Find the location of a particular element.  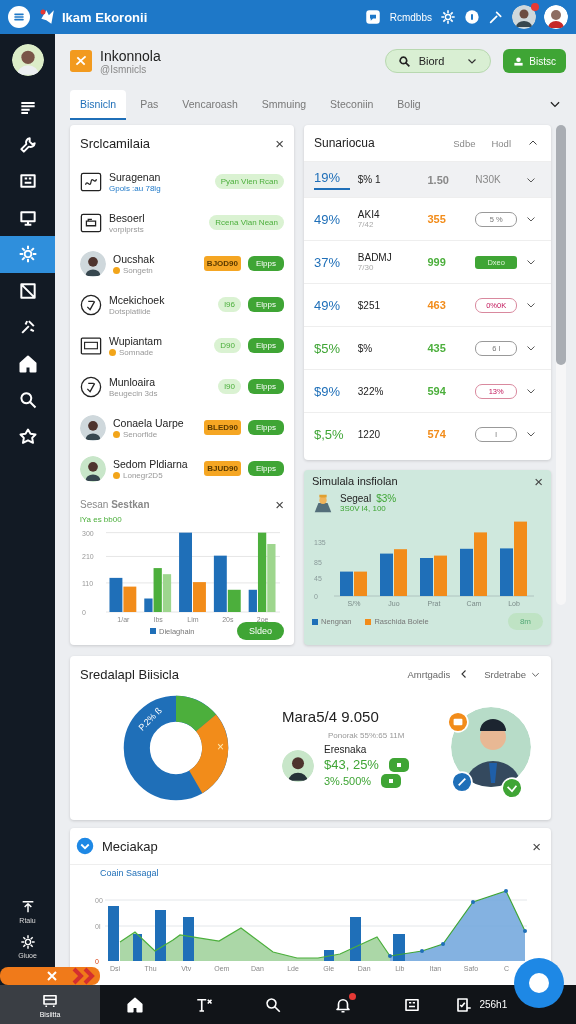

tab: Smmuing is located at coordinates (284, 105).